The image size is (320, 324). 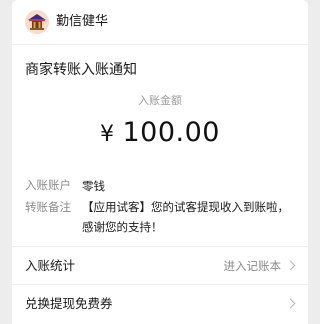 I want to click on remark-field-value: 【应用试客】您的试客提现收入到账啦，感谢您的支持！, so click(x=185, y=217).